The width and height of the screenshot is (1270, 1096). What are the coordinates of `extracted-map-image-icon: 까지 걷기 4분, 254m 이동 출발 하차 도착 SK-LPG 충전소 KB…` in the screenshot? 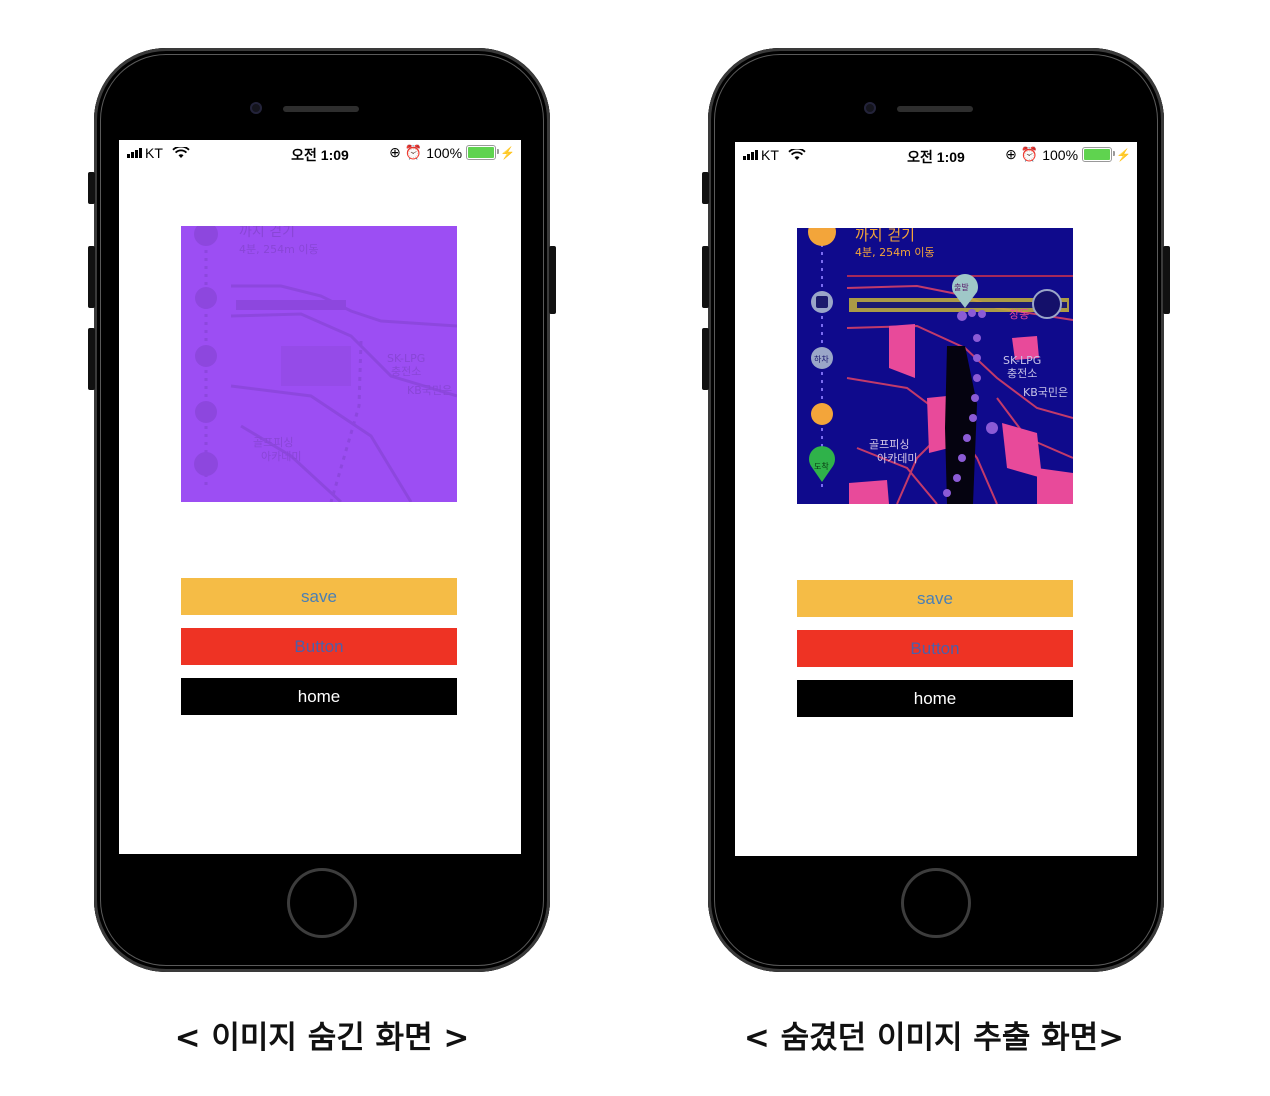 It's located at (940, 366).